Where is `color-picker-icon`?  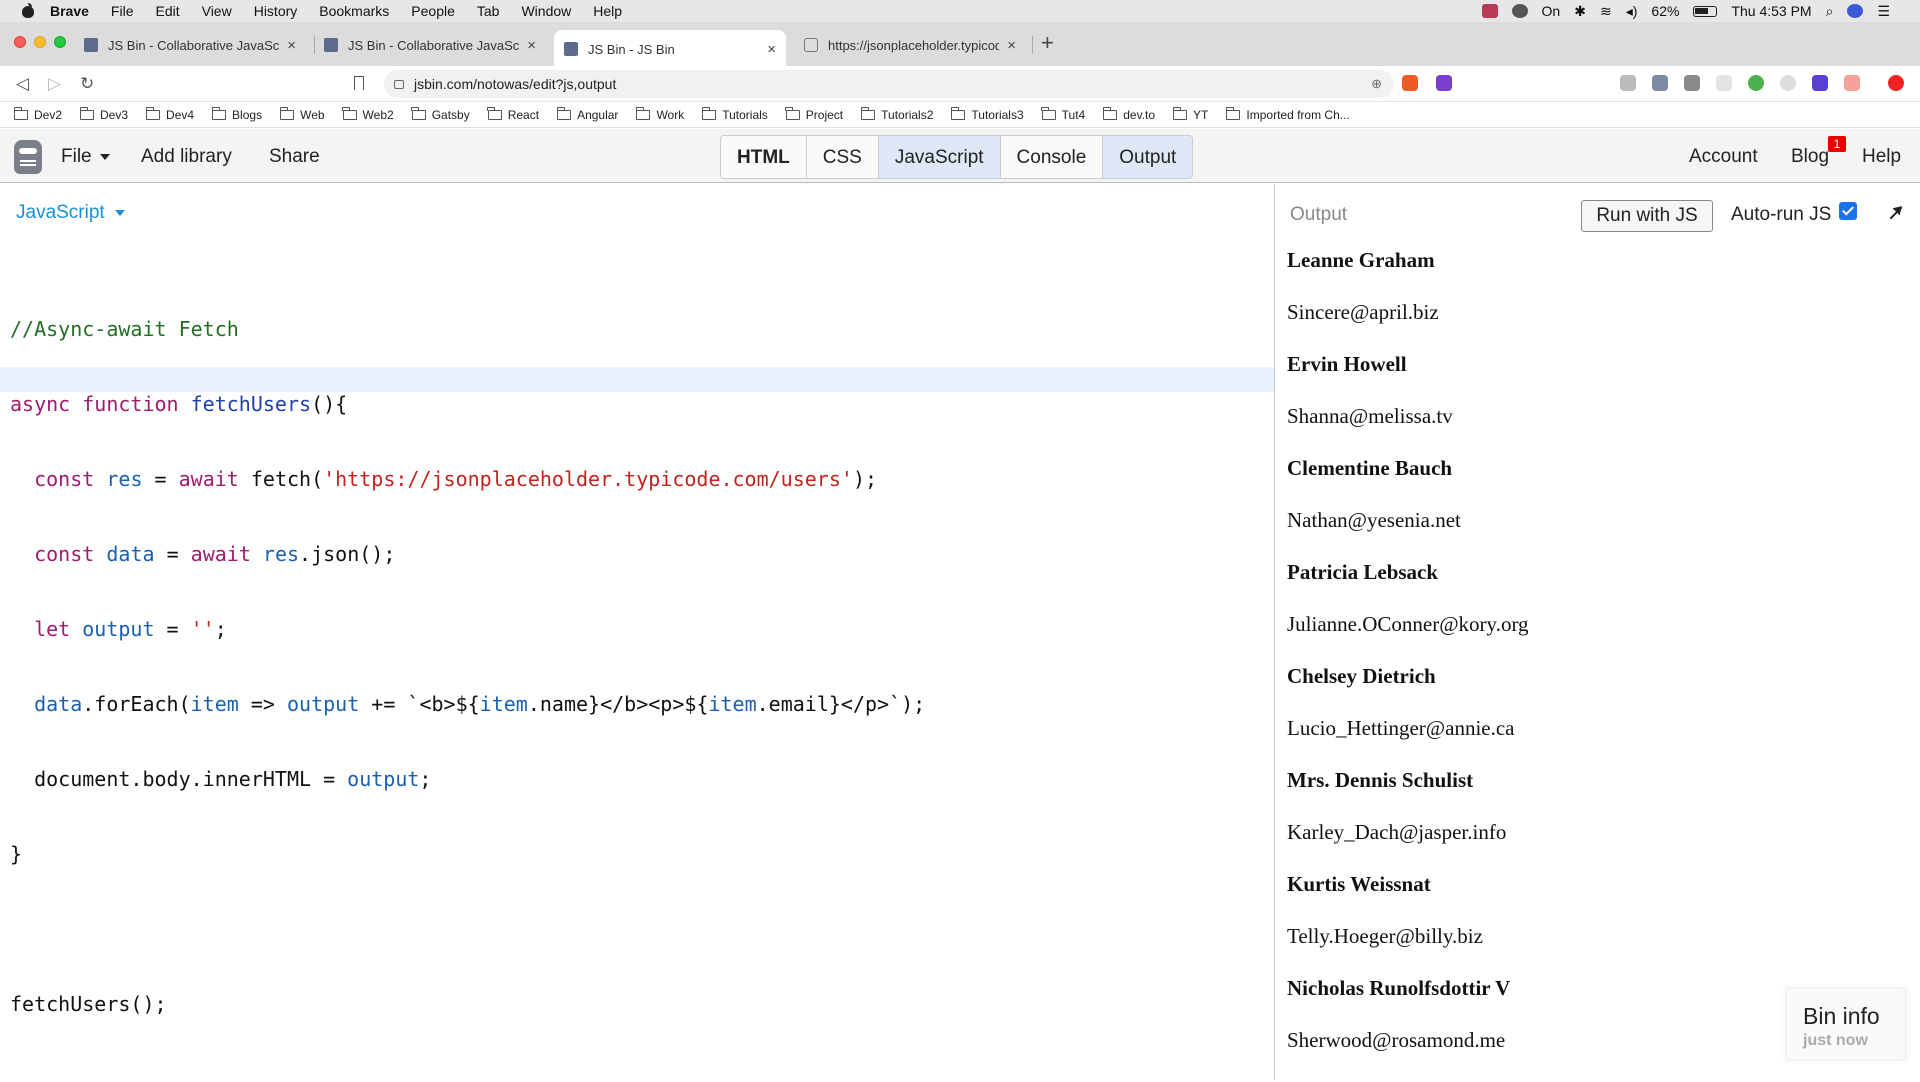 color-picker-icon is located at coordinates (1756, 83).